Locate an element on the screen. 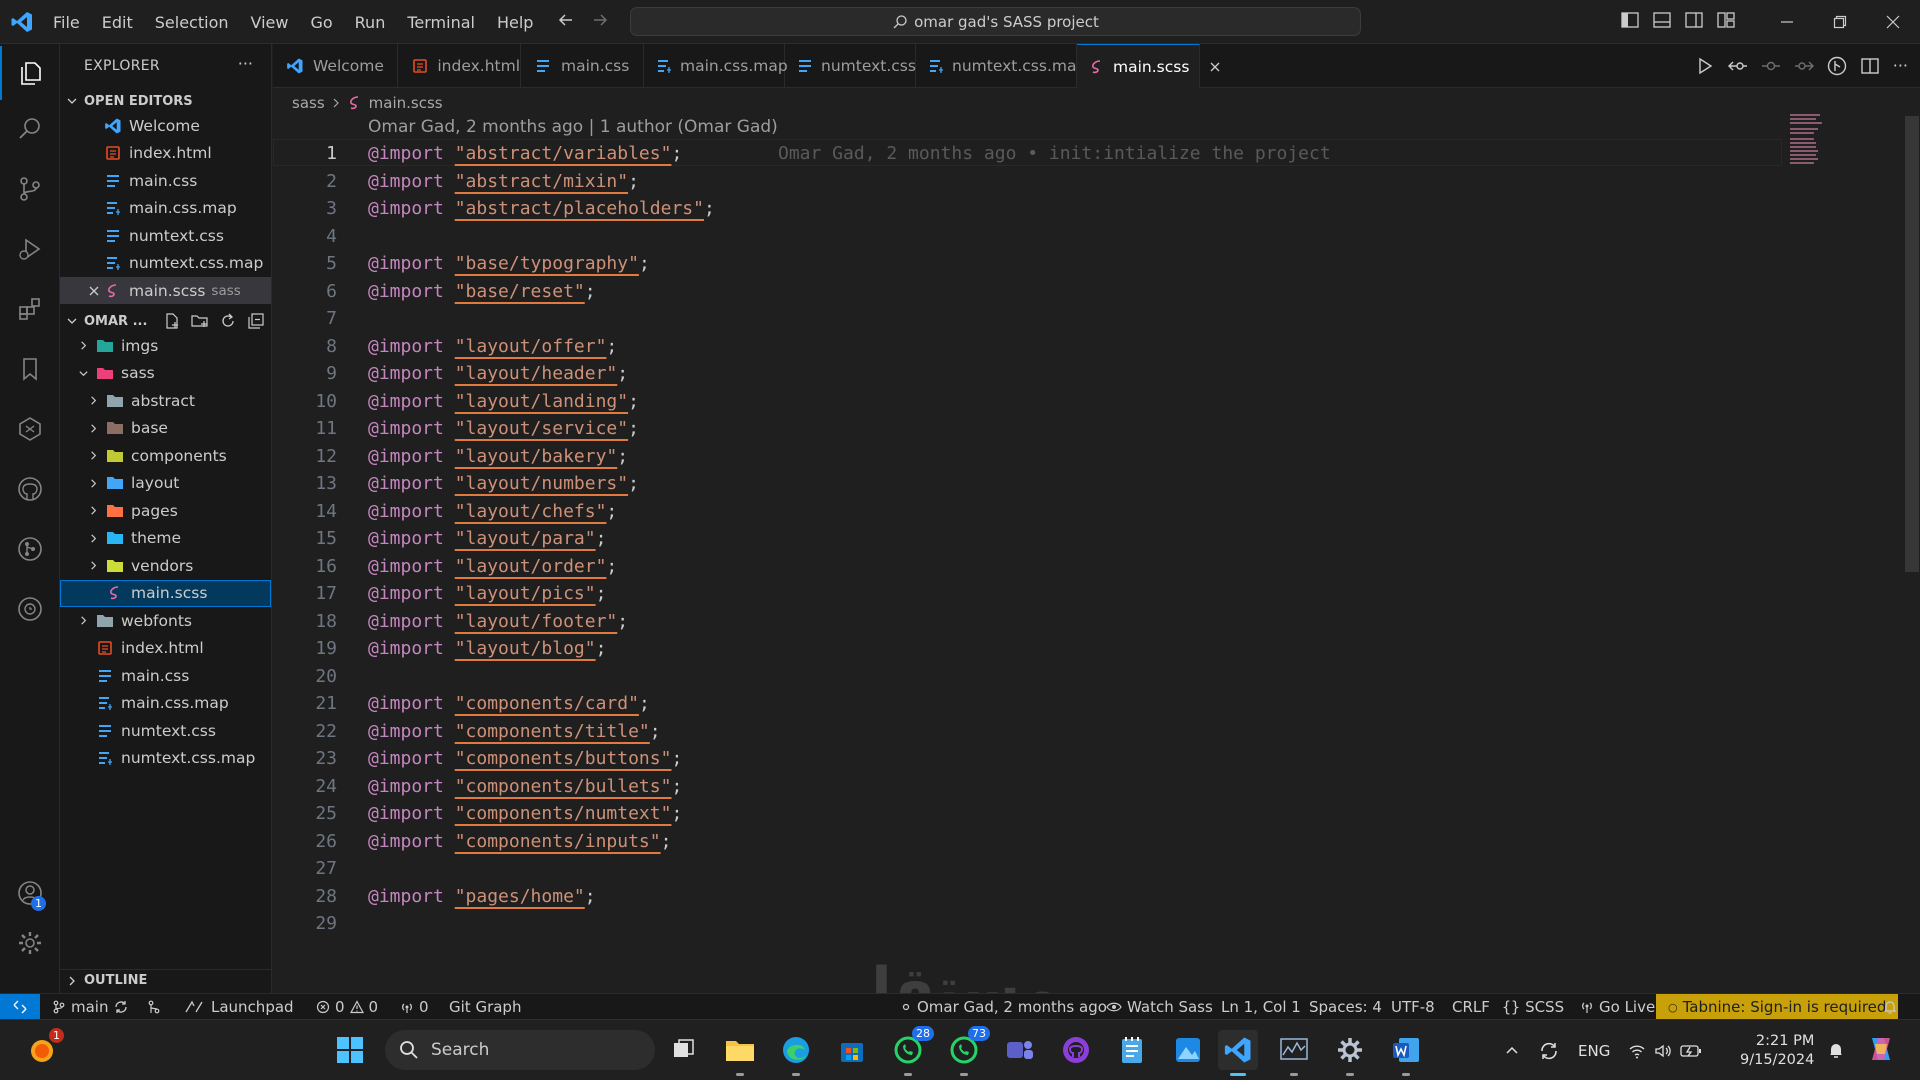 The image size is (1920, 1080). git-lens-icon is located at coordinates (1837, 66).